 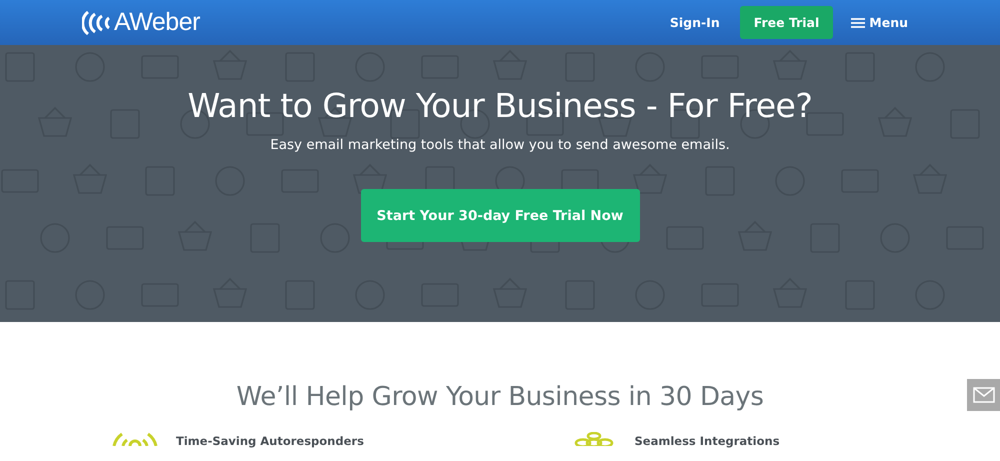 I want to click on feature-title: Seamless Integrations, so click(x=707, y=441).